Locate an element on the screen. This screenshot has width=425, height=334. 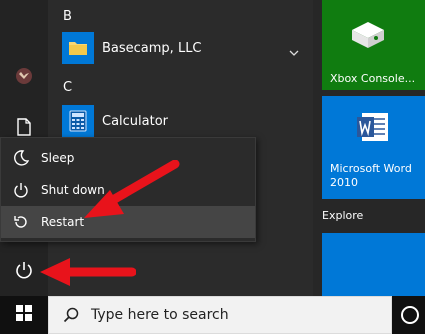
shut-down-label: Shut down is located at coordinates (73, 190).